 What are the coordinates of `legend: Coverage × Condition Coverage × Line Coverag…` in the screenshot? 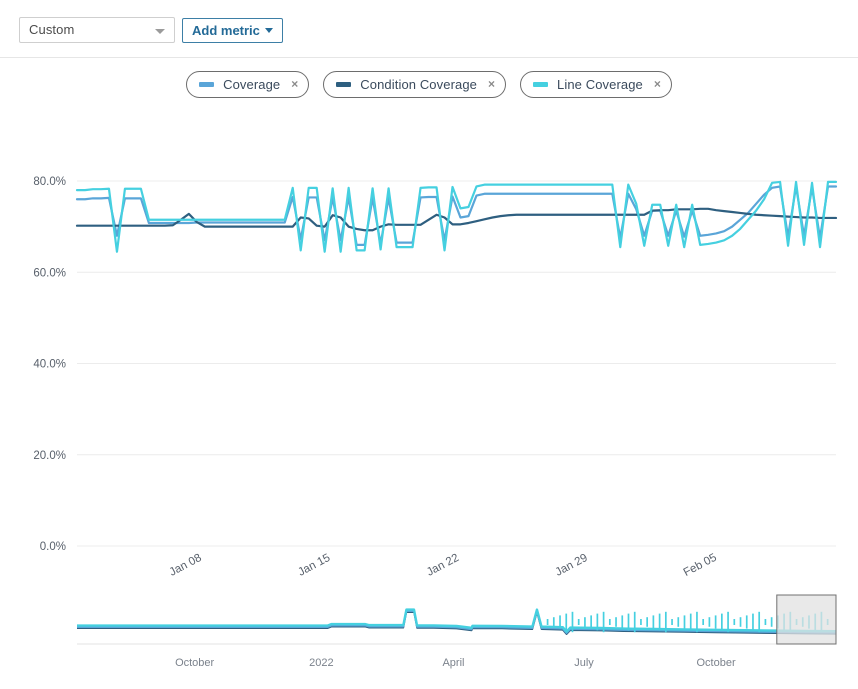 It's located at (429, 84).